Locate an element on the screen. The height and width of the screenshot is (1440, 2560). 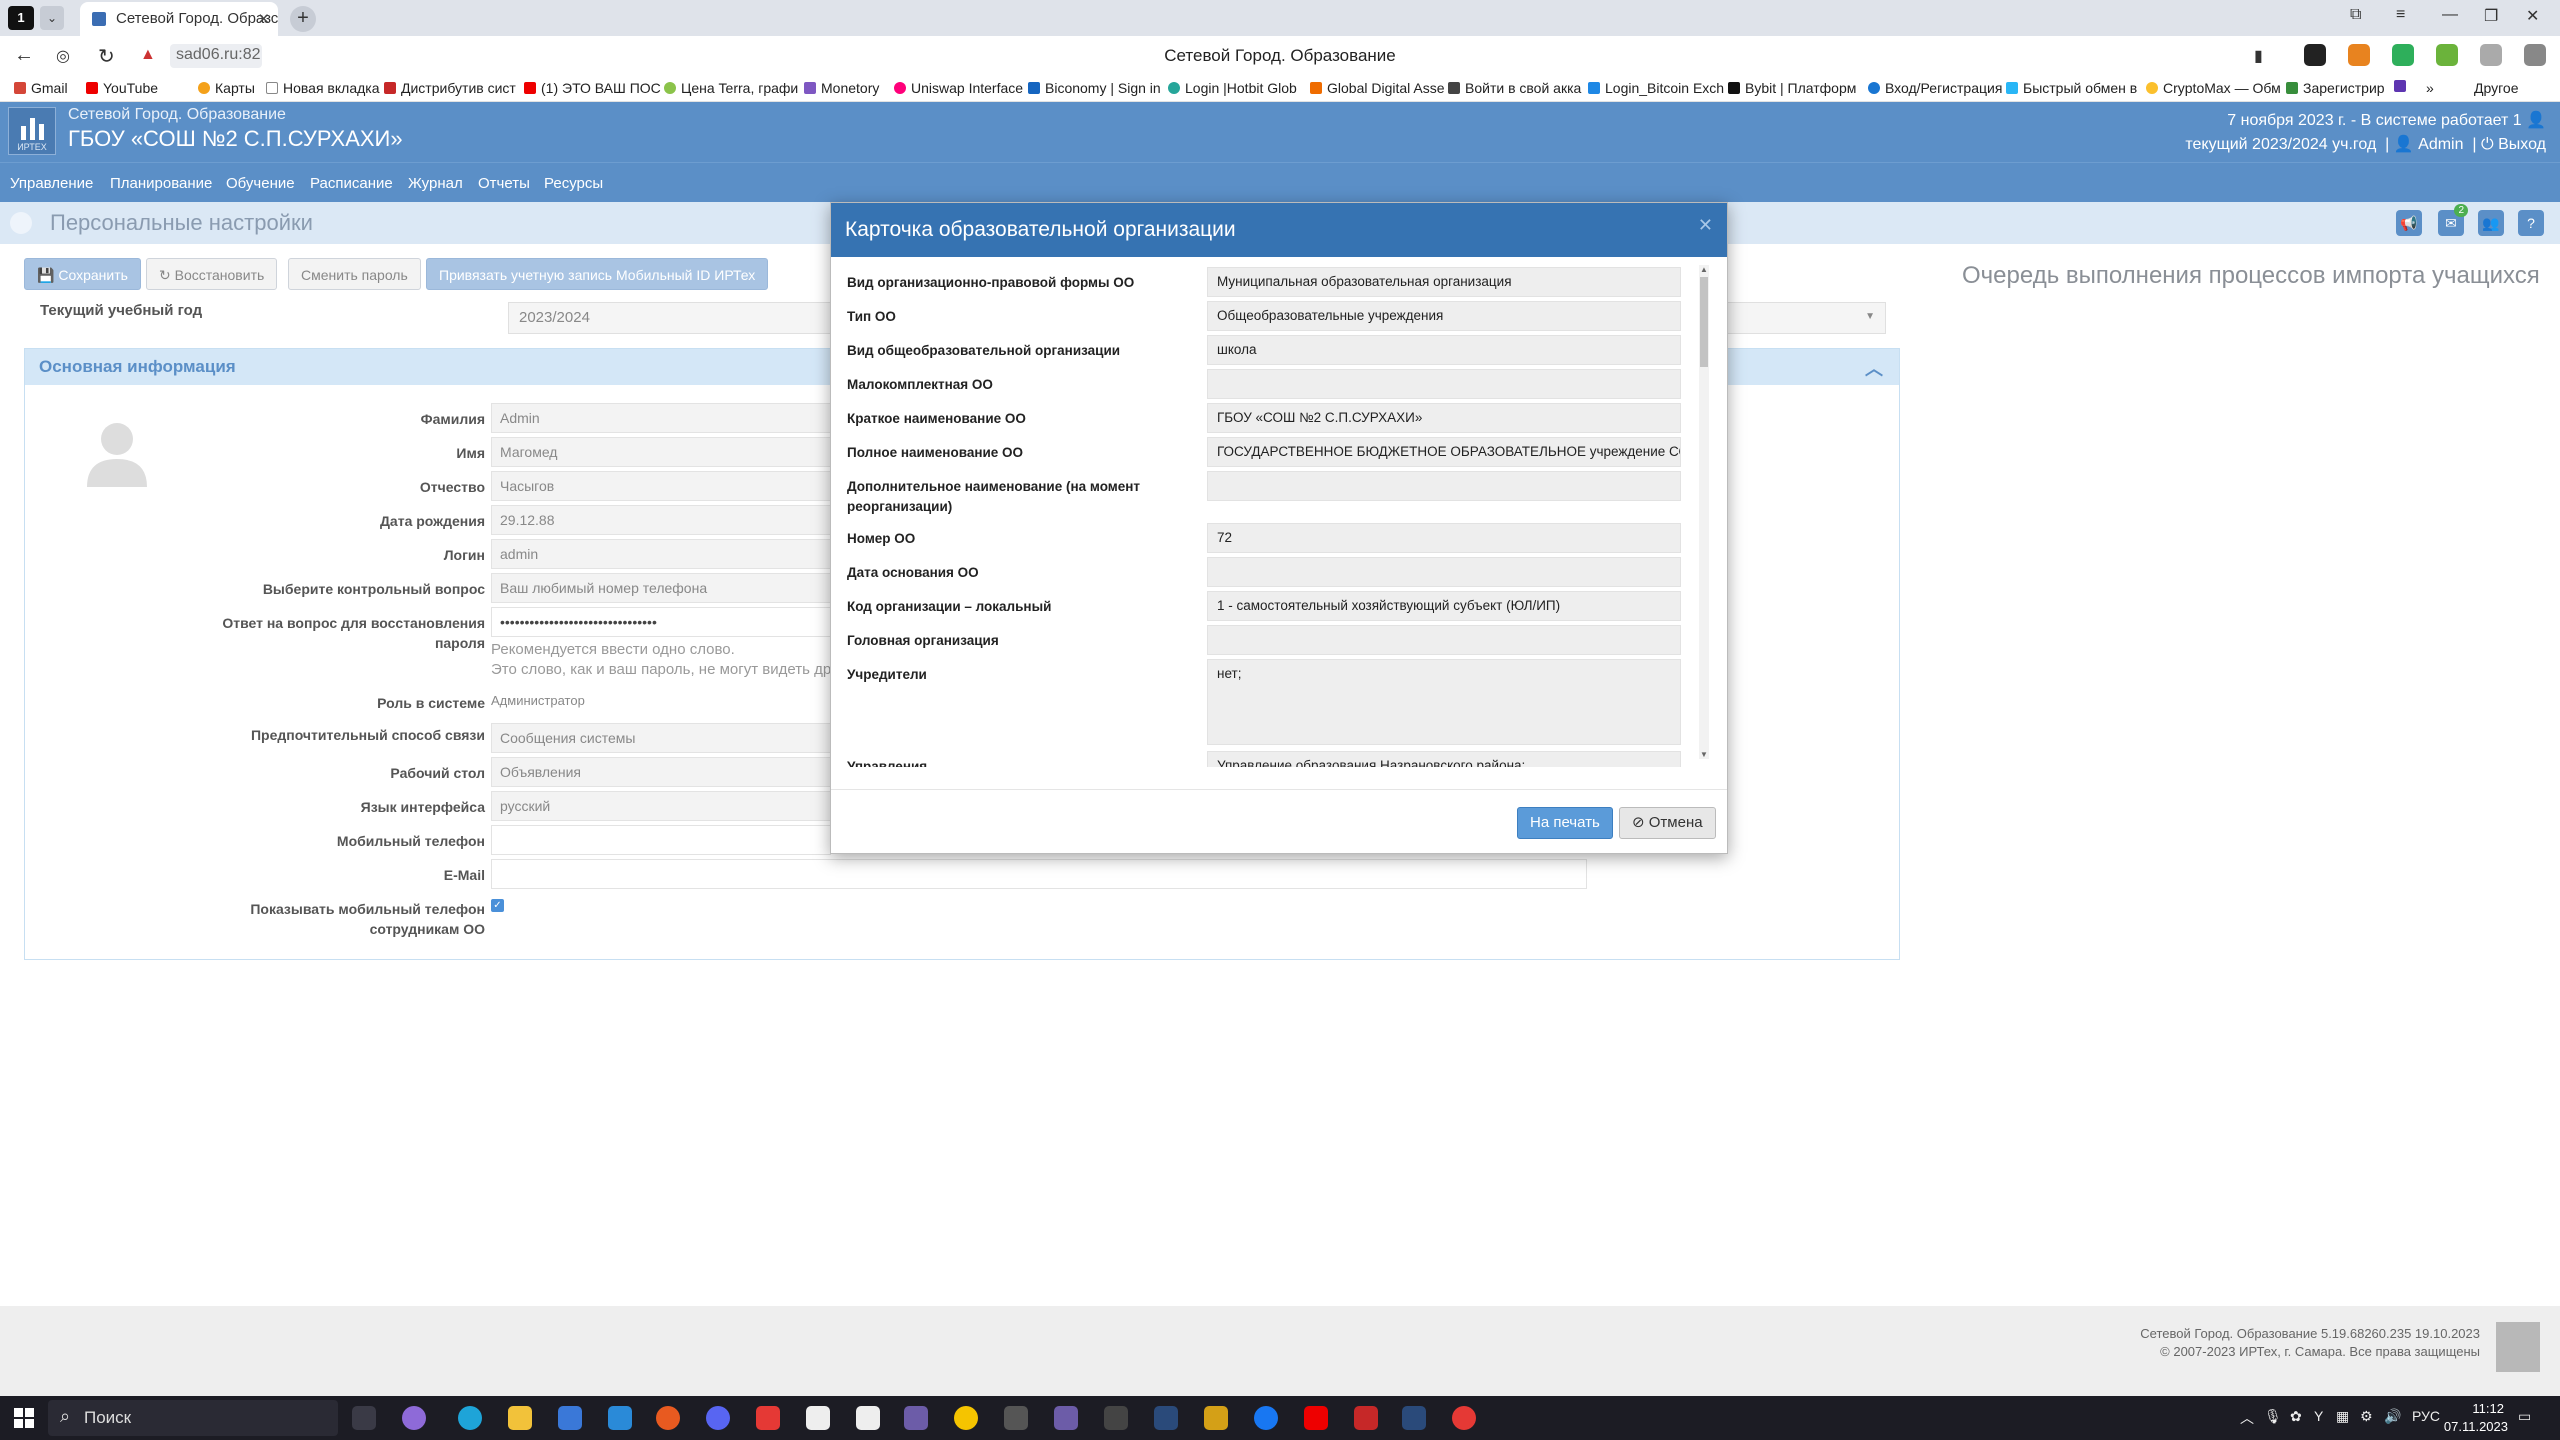
menu-education: Обучение is located at coordinates (260, 183).